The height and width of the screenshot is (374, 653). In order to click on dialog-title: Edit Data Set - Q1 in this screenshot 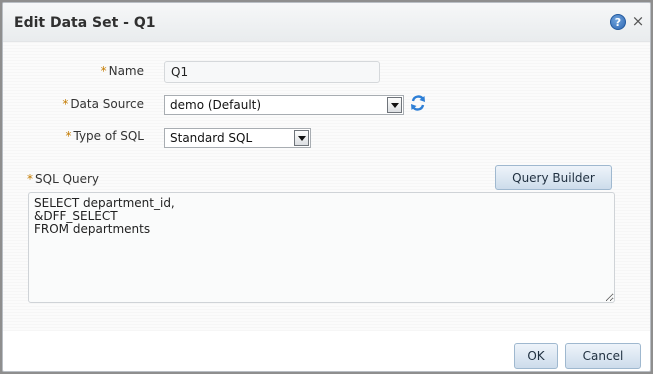, I will do `click(85, 23)`.